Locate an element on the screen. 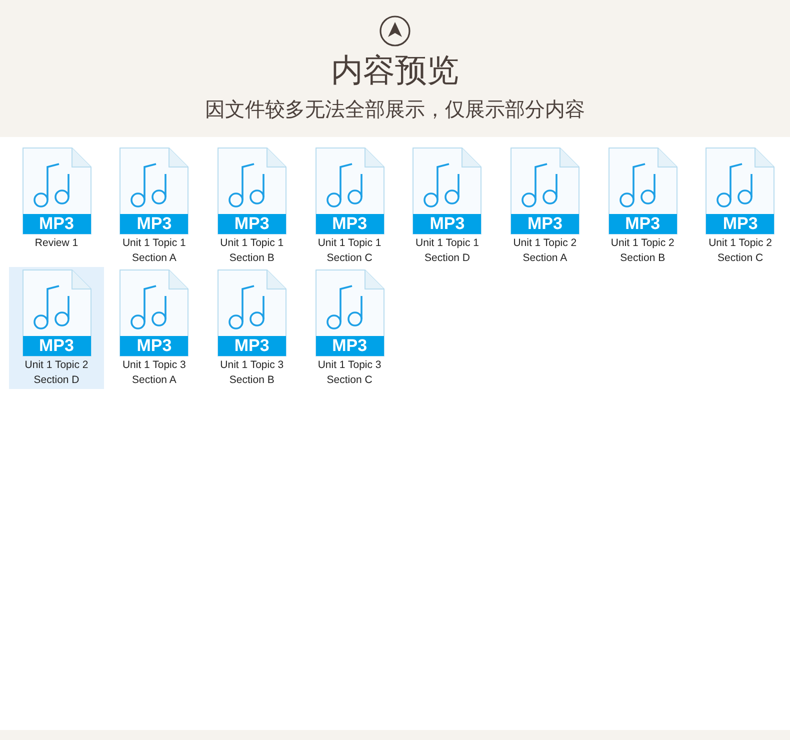 The height and width of the screenshot is (740, 790). file-item: MP3 Unit 1 Topic 1 Section B is located at coordinates (252, 206).